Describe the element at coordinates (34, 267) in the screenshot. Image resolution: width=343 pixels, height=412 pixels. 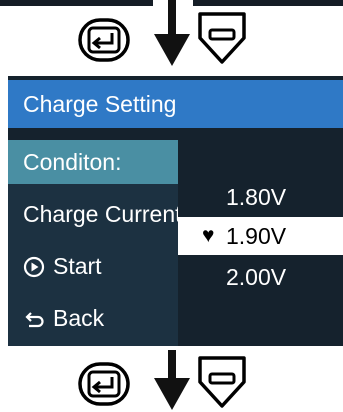
I see `play-circle-icon` at that location.